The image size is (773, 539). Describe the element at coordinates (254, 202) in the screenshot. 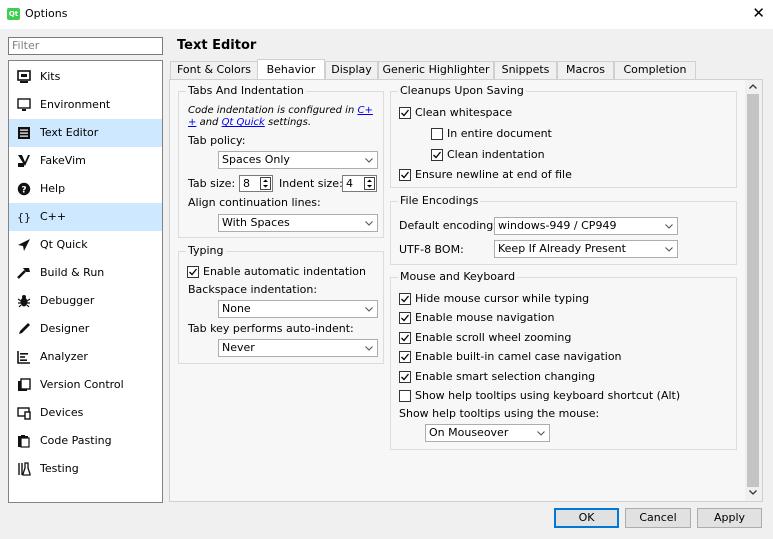

I see `align-continuation-label: Align continuation lines:` at that location.